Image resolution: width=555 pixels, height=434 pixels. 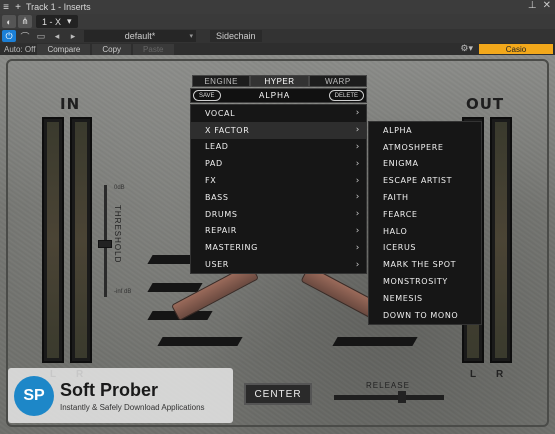 I want to click on title-bar: ≡ + Track 1 - Inserts ⊥ ✕, so click(x=277, y=7).